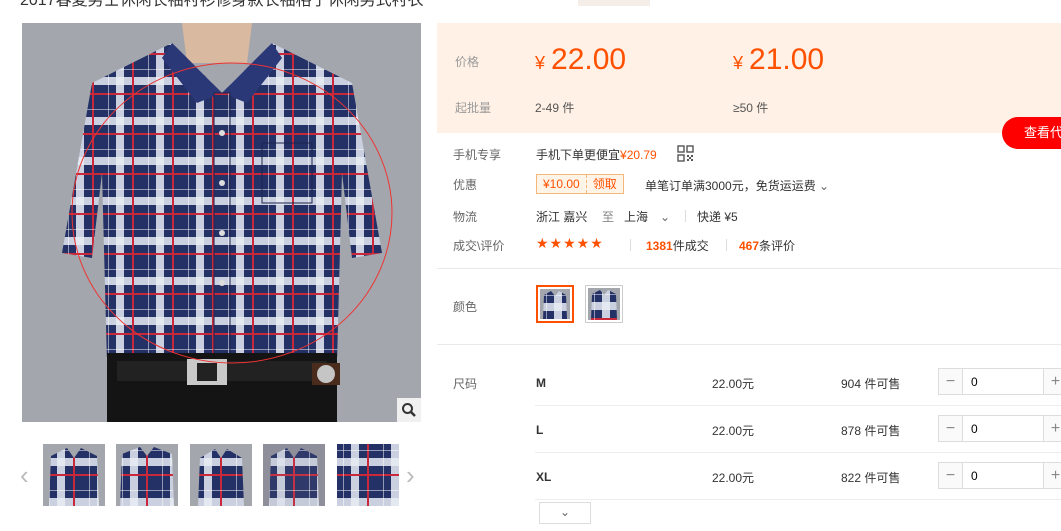  Describe the element at coordinates (479, 246) in the screenshot. I see `deals-label: 成交\评价` at that location.